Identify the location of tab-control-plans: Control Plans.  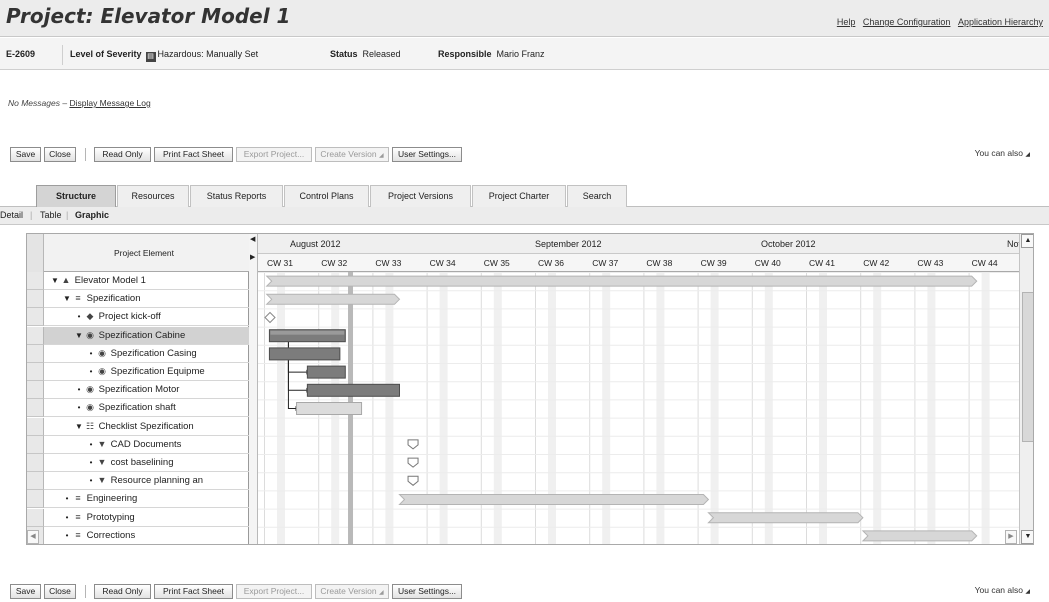
(326, 196).